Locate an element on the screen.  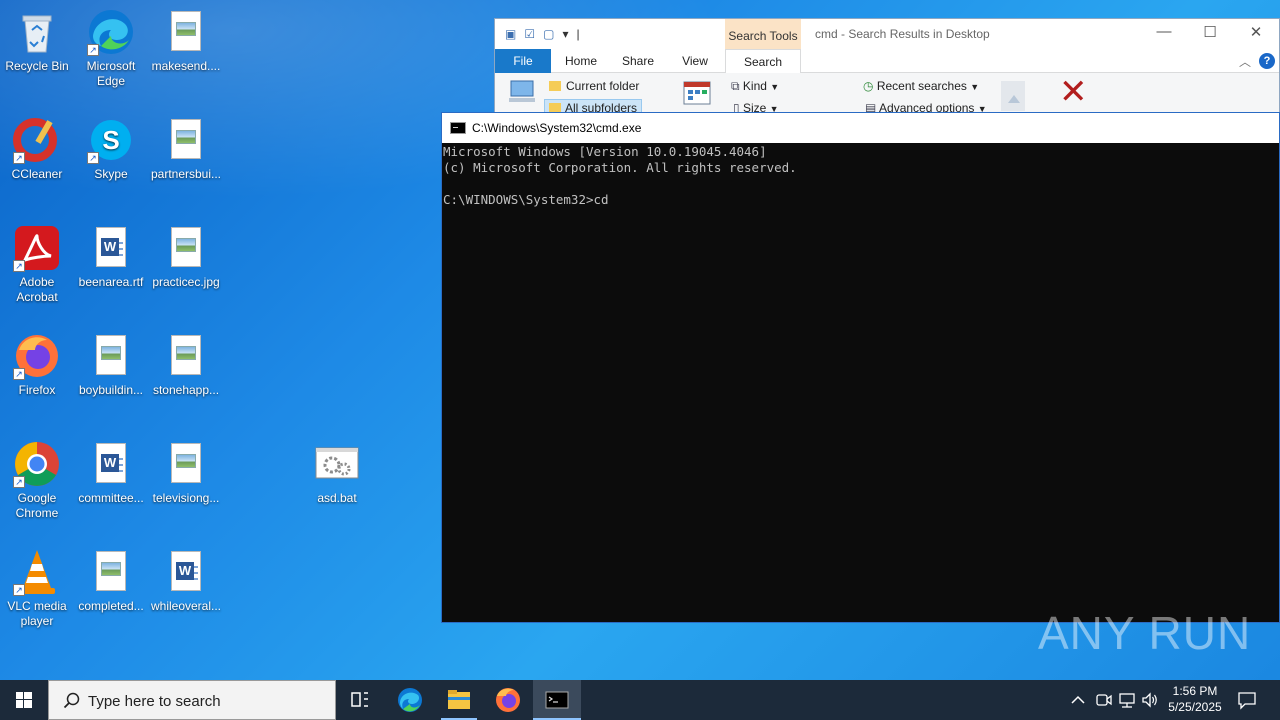
svg-text: S is located at coordinates (110, 140).